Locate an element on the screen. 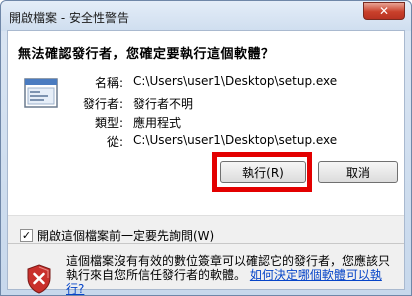  type-value: 應用程式 is located at coordinates (157, 123).